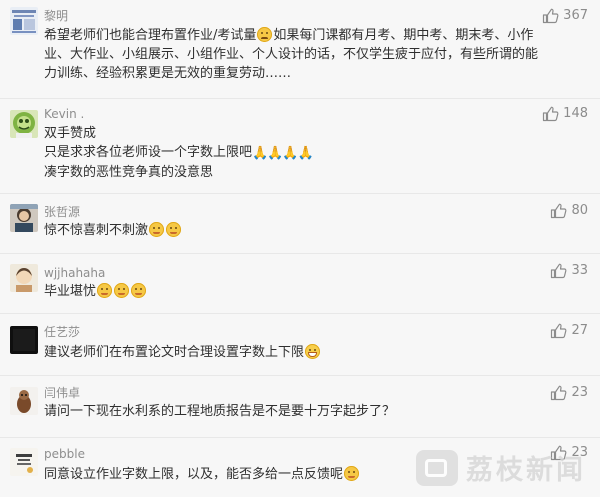 Image resolution: width=600 pixels, height=497 pixels. I want to click on laugh-face-icon, so click(352, 473).